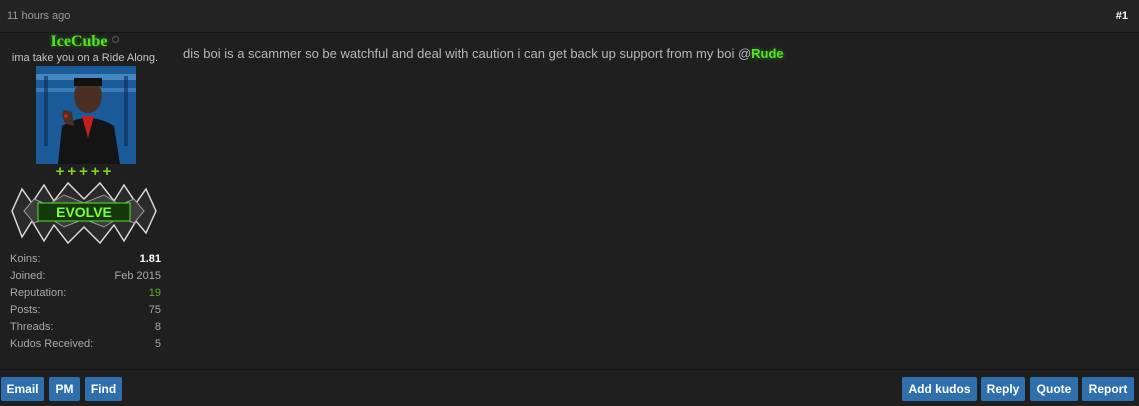 This screenshot has width=1139, height=406. What do you see at coordinates (103, 389) in the screenshot?
I see `find-button: Find` at bounding box center [103, 389].